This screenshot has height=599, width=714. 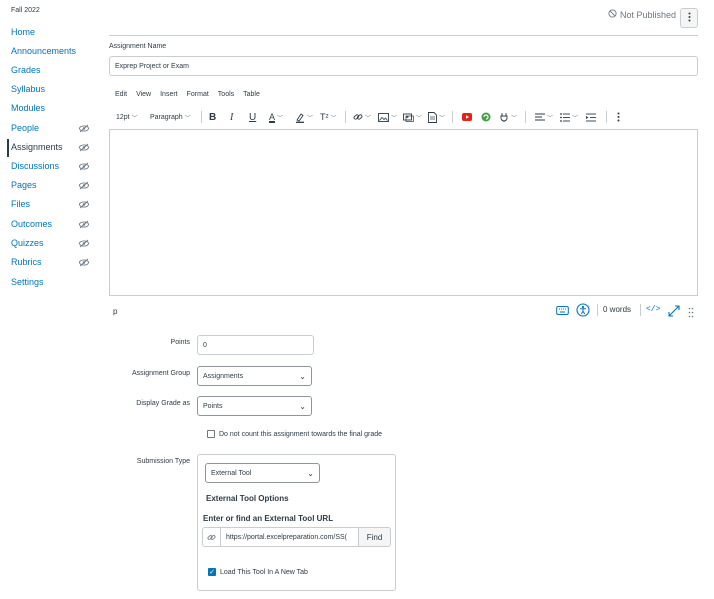 I want to click on fullscreen-icon, so click(x=674, y=313).